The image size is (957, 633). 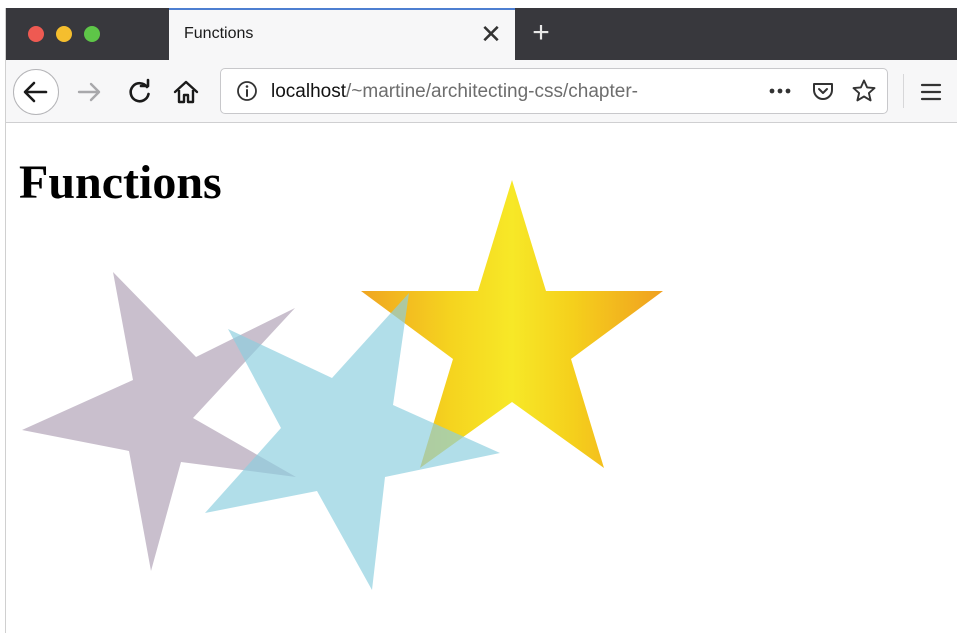 I want to click on tab-functions: Functions ✕, so click(x=342, y=34).